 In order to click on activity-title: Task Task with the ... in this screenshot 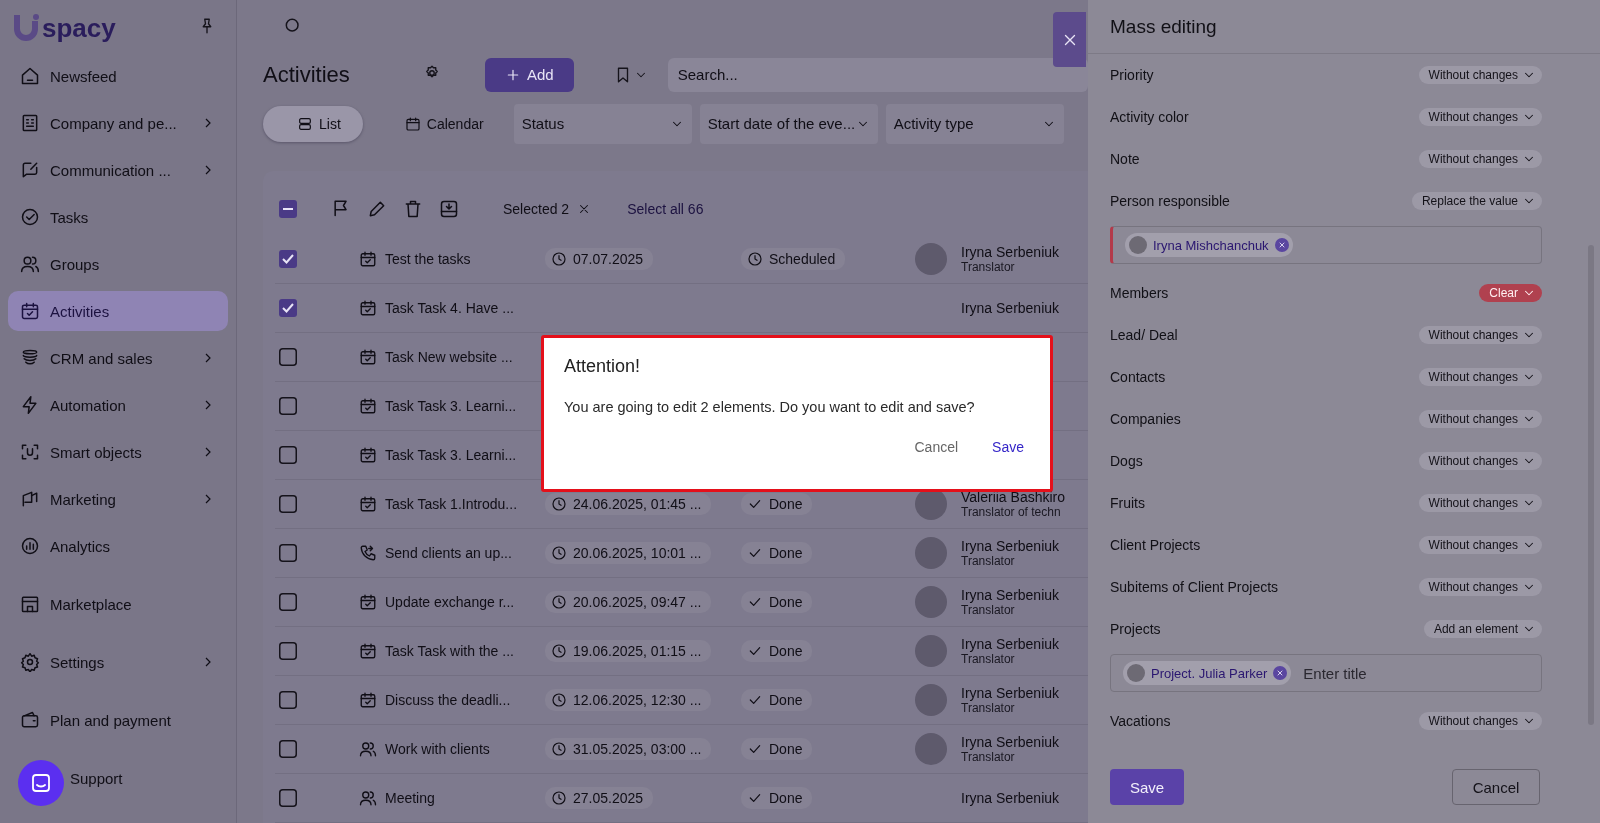, I will do `click(465, 651)`.